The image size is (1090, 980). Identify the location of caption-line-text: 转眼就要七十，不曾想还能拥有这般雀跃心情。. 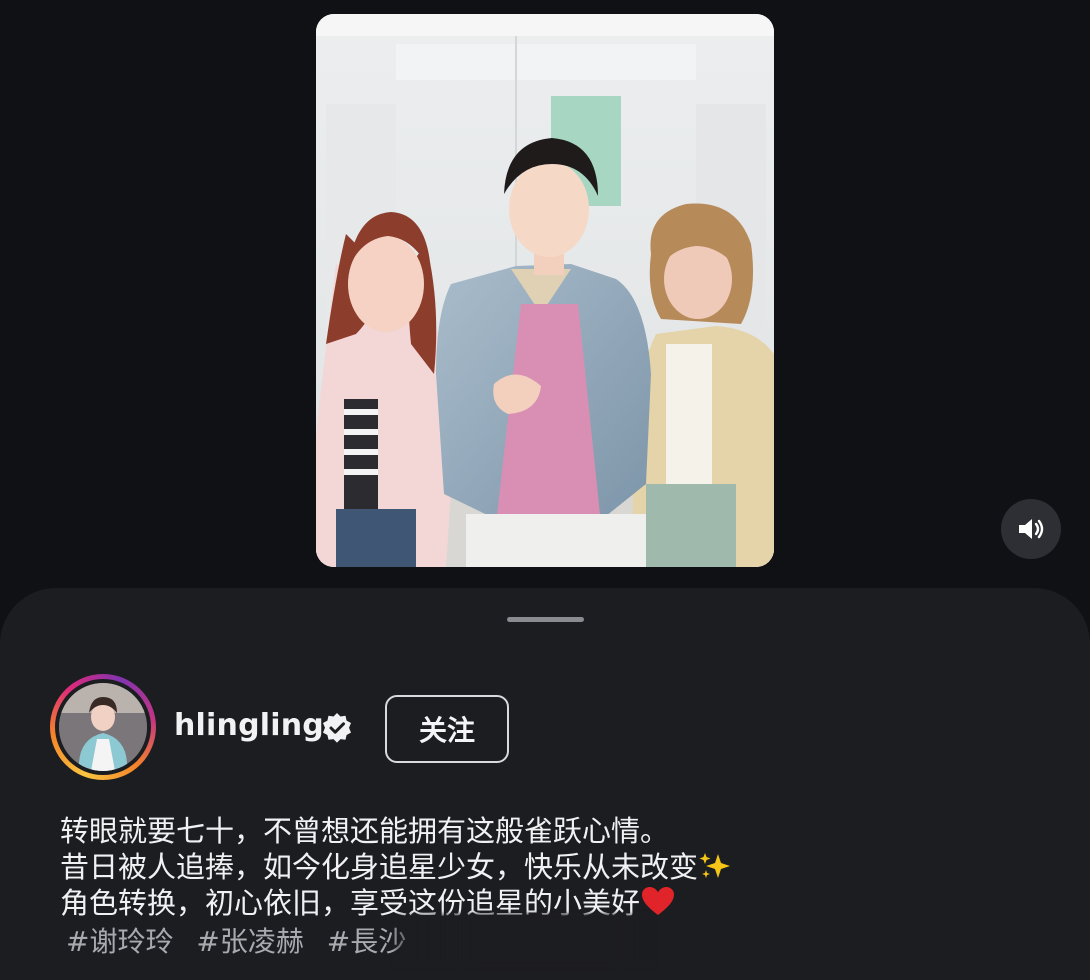
(365, 831).